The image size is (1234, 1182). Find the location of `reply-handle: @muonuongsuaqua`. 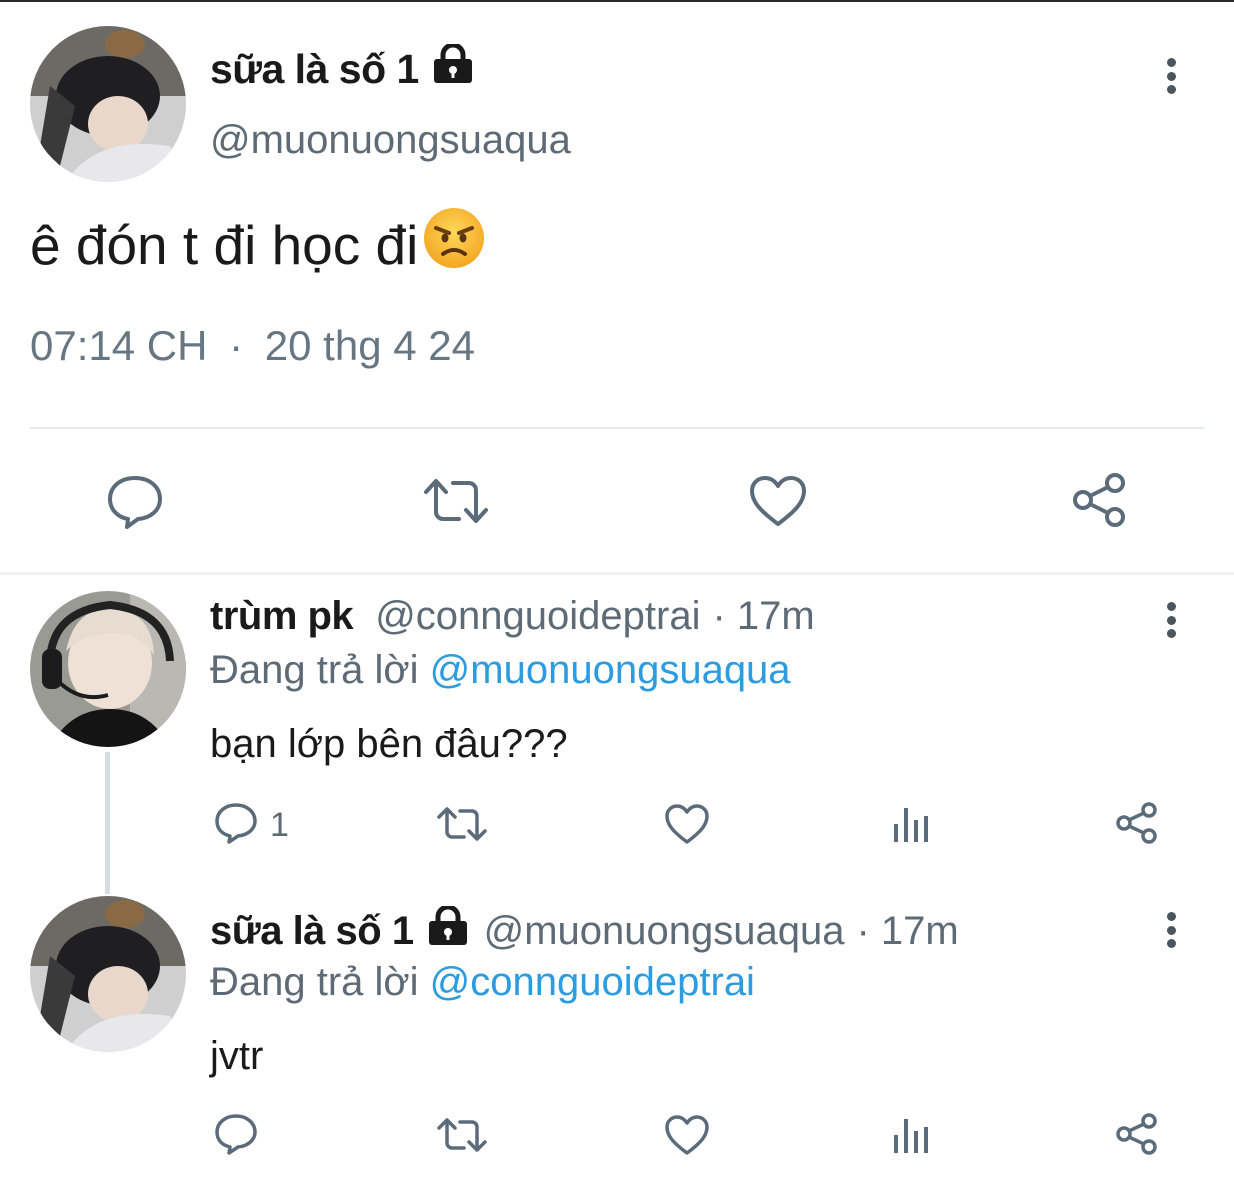

reply-handle: @muonuongsuaqua is located at coordinates (664, 931).